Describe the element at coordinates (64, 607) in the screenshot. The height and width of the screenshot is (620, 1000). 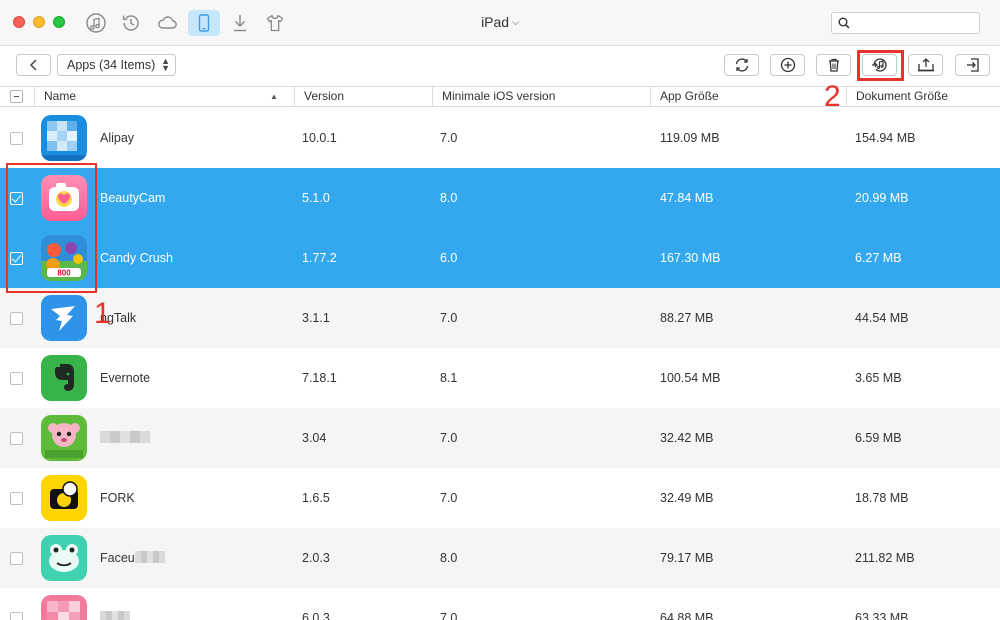
I see `pink-app-icon` at that location.